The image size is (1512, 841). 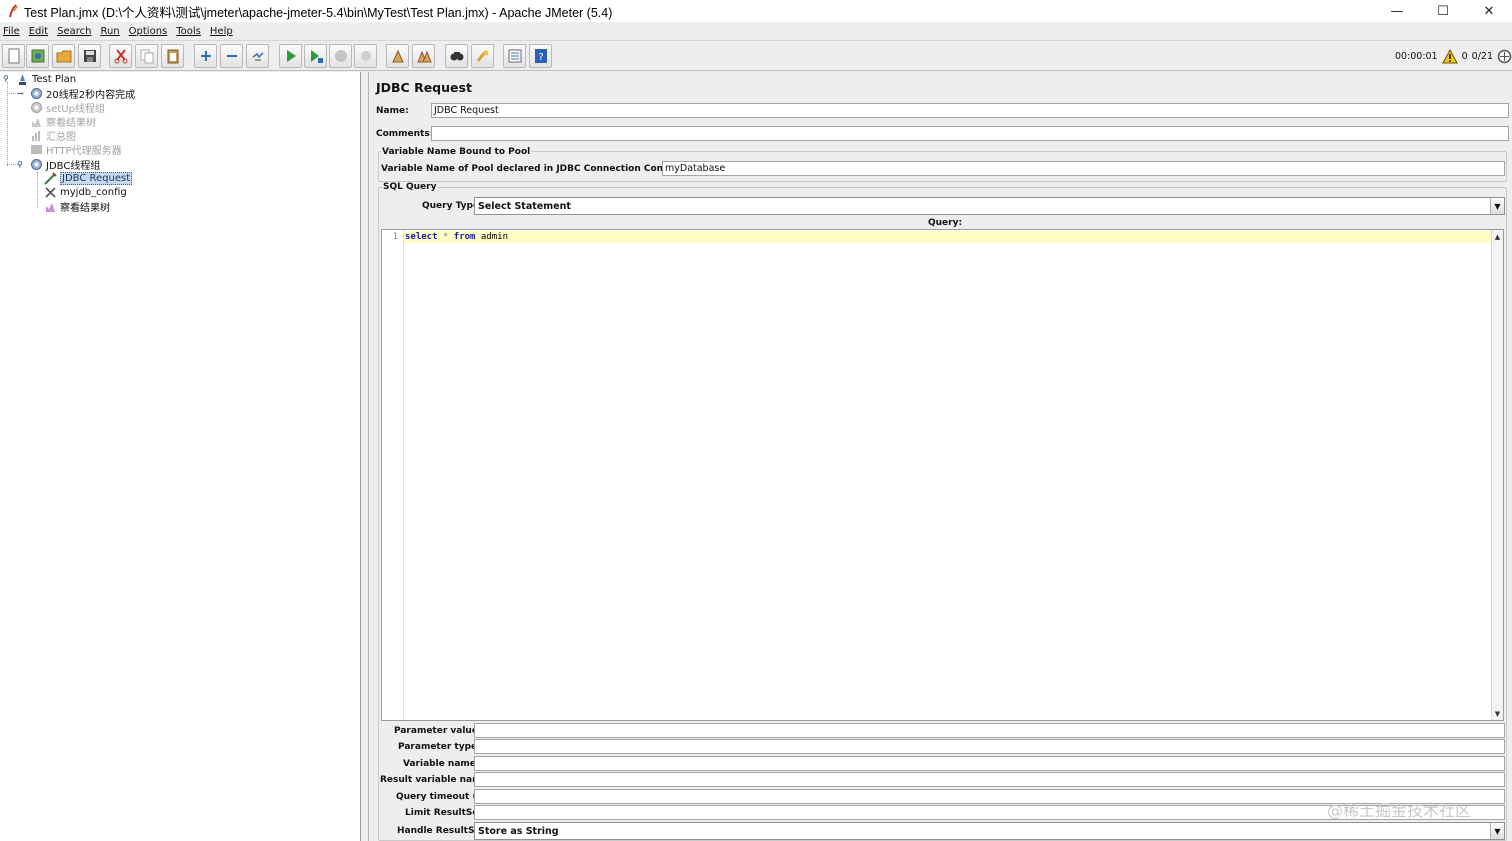 What do you see at coordinates (120, 56) in the screenshot?
I see `cut-button` at bounding box center [120, 56].